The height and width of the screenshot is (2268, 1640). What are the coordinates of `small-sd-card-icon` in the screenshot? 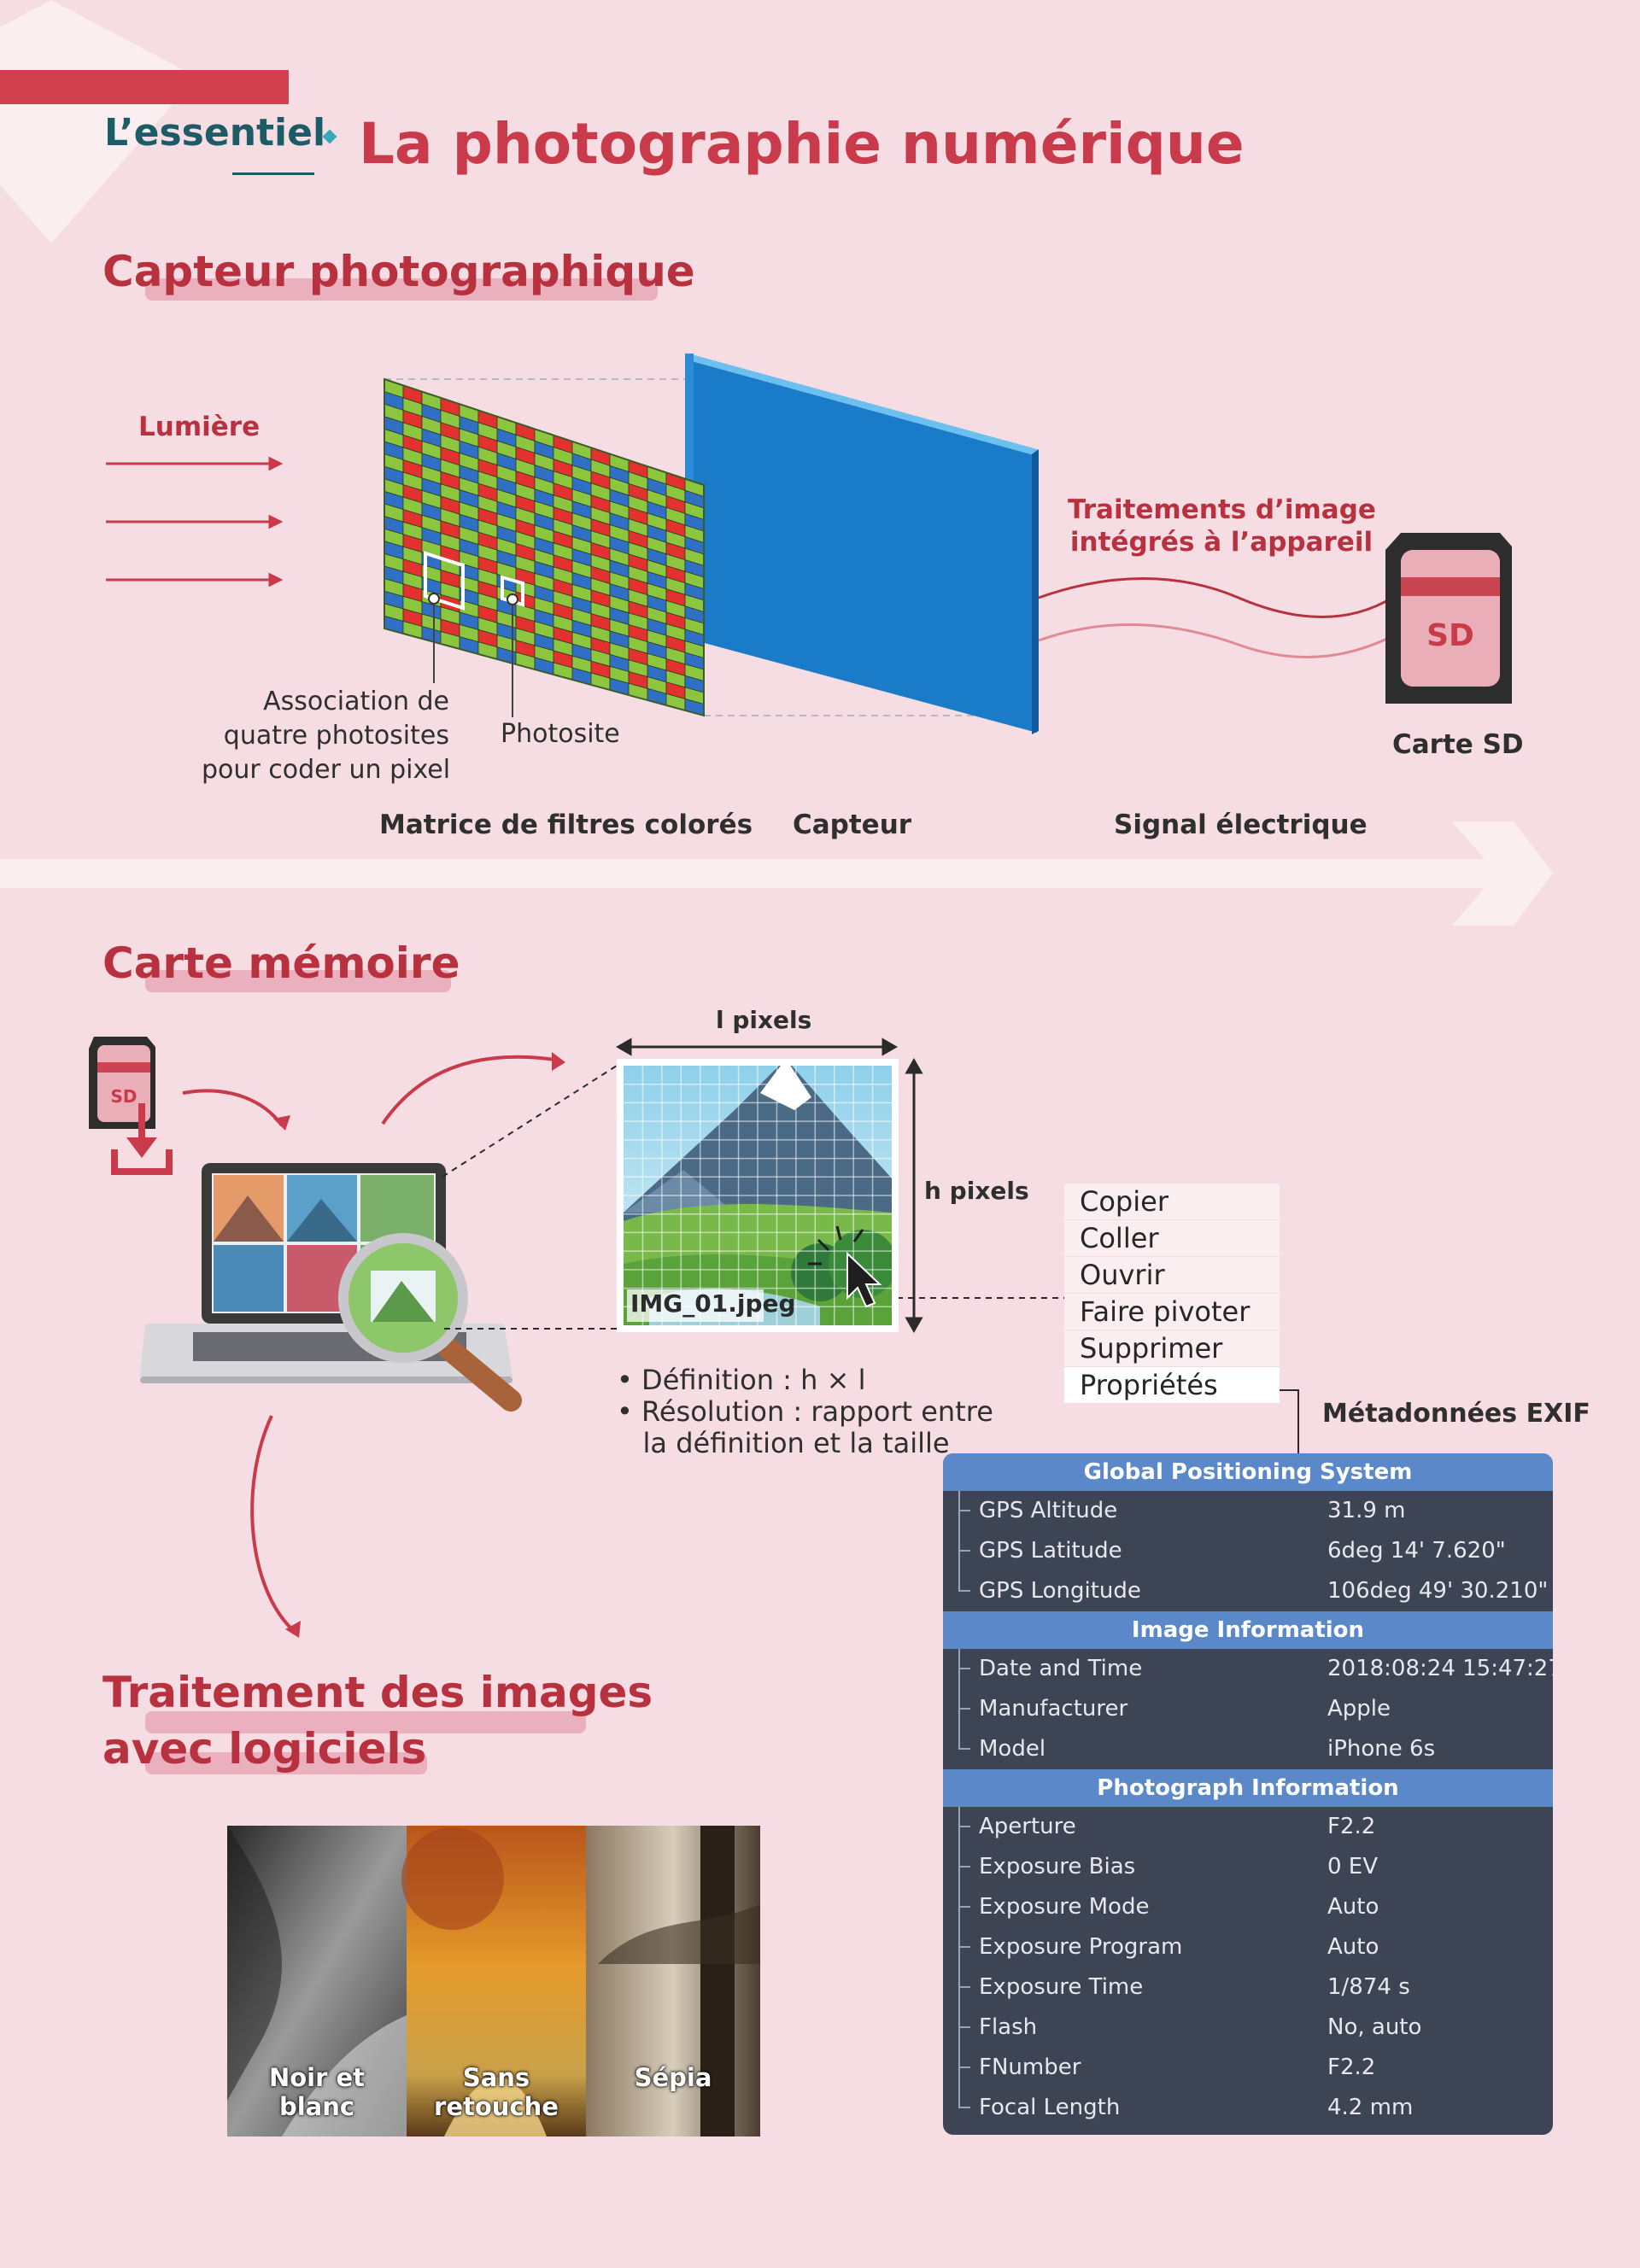 It's located at (122, 1083).